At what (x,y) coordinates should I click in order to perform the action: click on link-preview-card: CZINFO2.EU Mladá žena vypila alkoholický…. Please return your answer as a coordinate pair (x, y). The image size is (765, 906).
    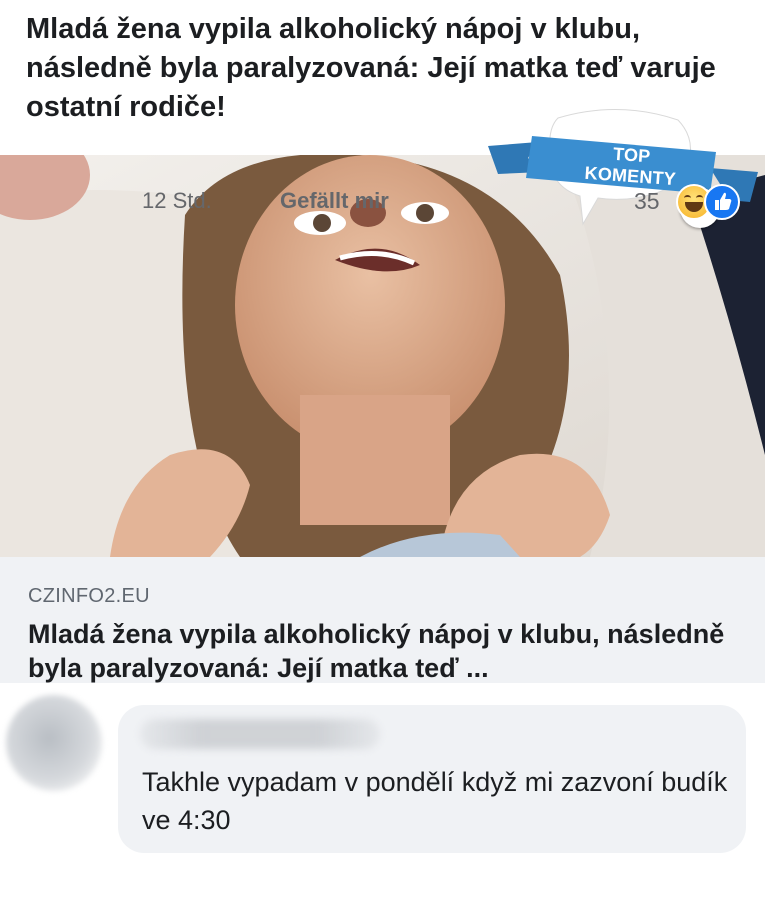
    Looking at the image, I should click on (382, 620).